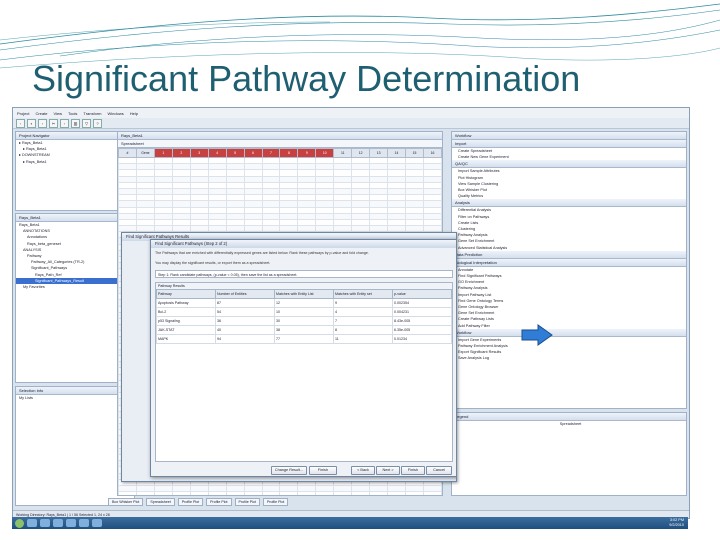  Describe the element at coordinates (569, 254) in the screenshot. I see `workflow-section-header: Data Prediction` at that location.